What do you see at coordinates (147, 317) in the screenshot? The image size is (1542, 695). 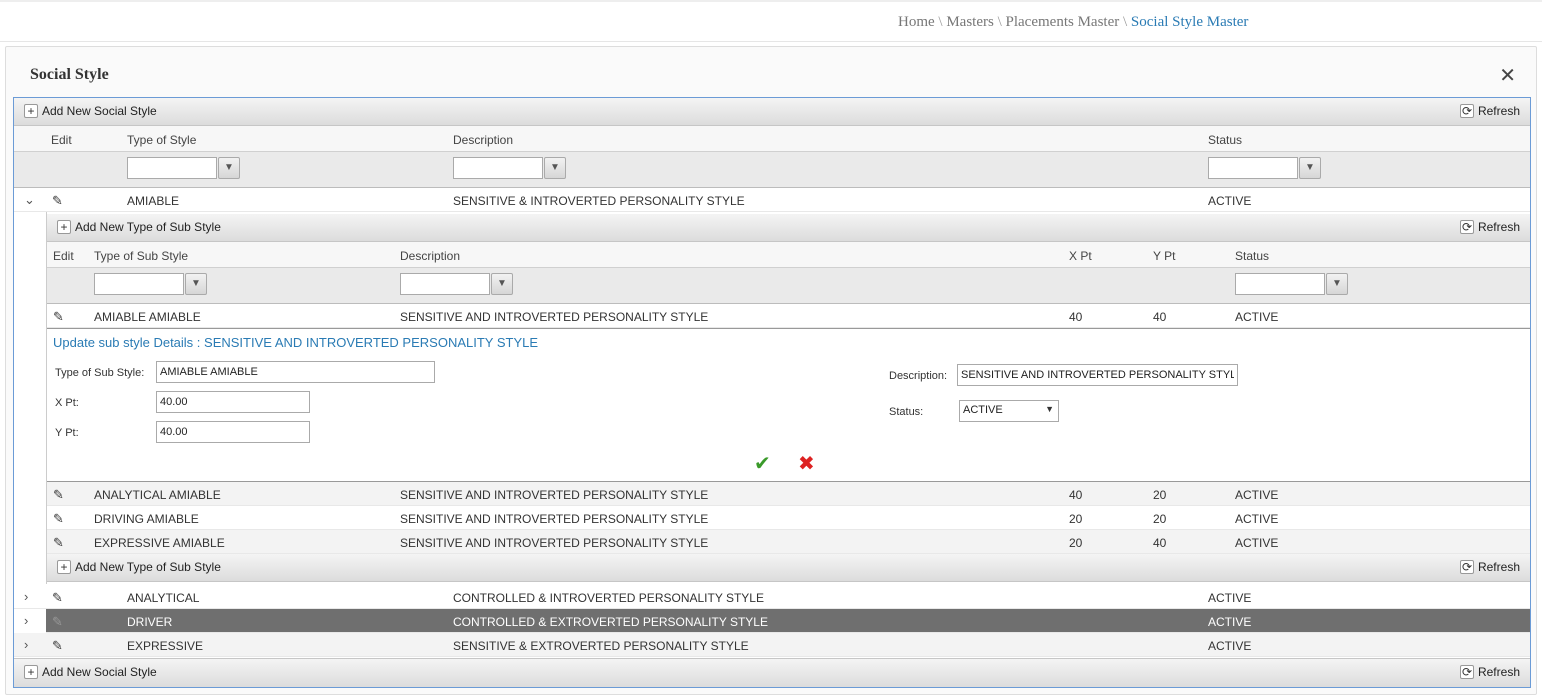 I see `sub-type-cell: AMIABLE AMIABLE` at bounding box center [147, 317].